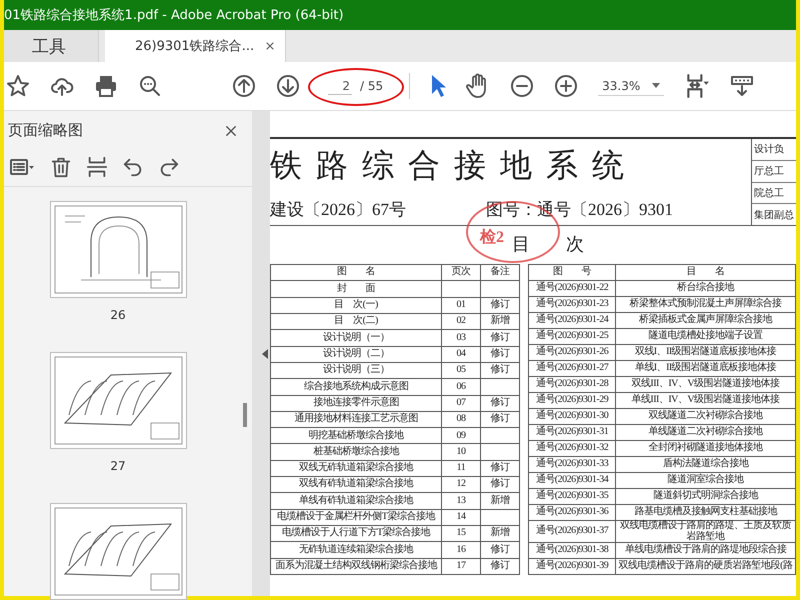 This screenshot has width=800, height=600. What do you see at coordinates (245, 415) in the screenshot?
I see `scrollbar-thumb` at bounding box center [245, 415].